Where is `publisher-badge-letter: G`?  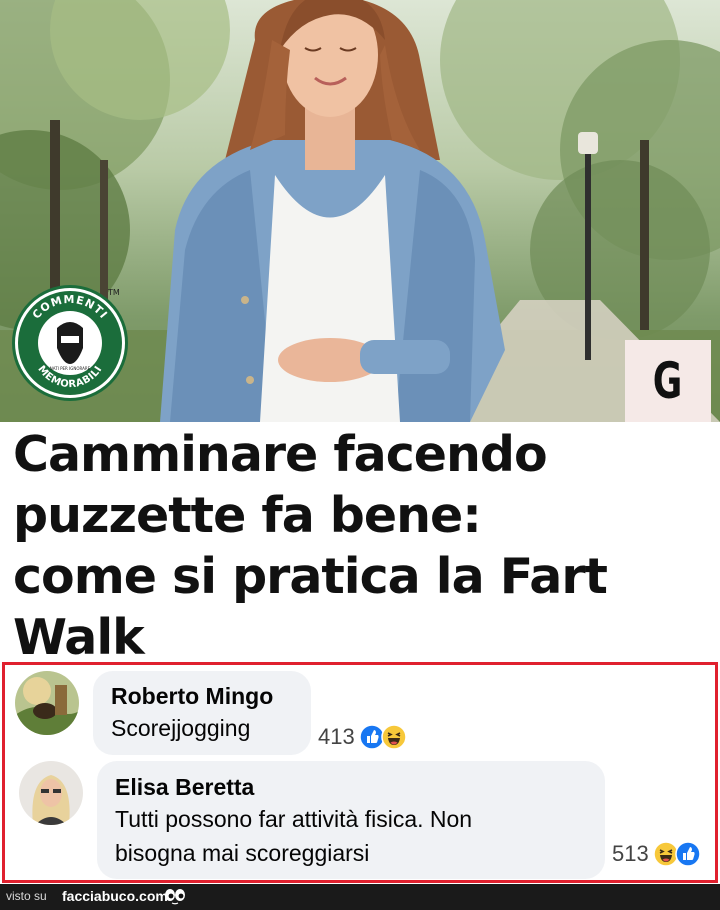 publisher-badge-letter: G is located at coordinates (668, 381).